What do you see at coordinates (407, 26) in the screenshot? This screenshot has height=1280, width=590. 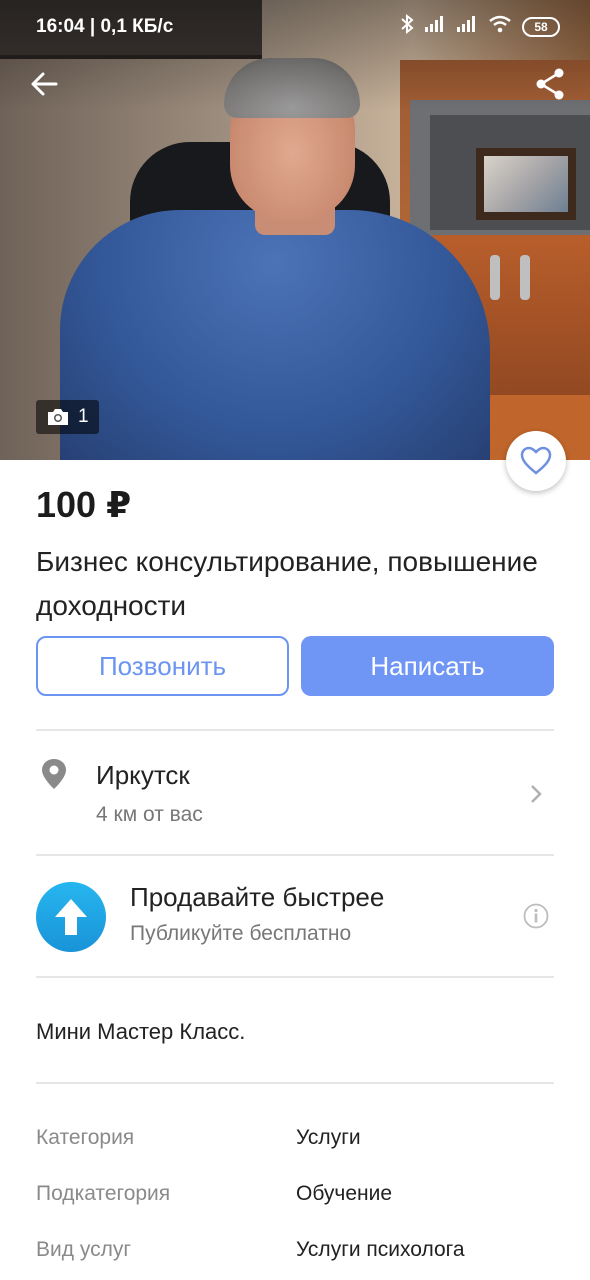 I see `bluetooth-icon` at bounding box center [407, 26].